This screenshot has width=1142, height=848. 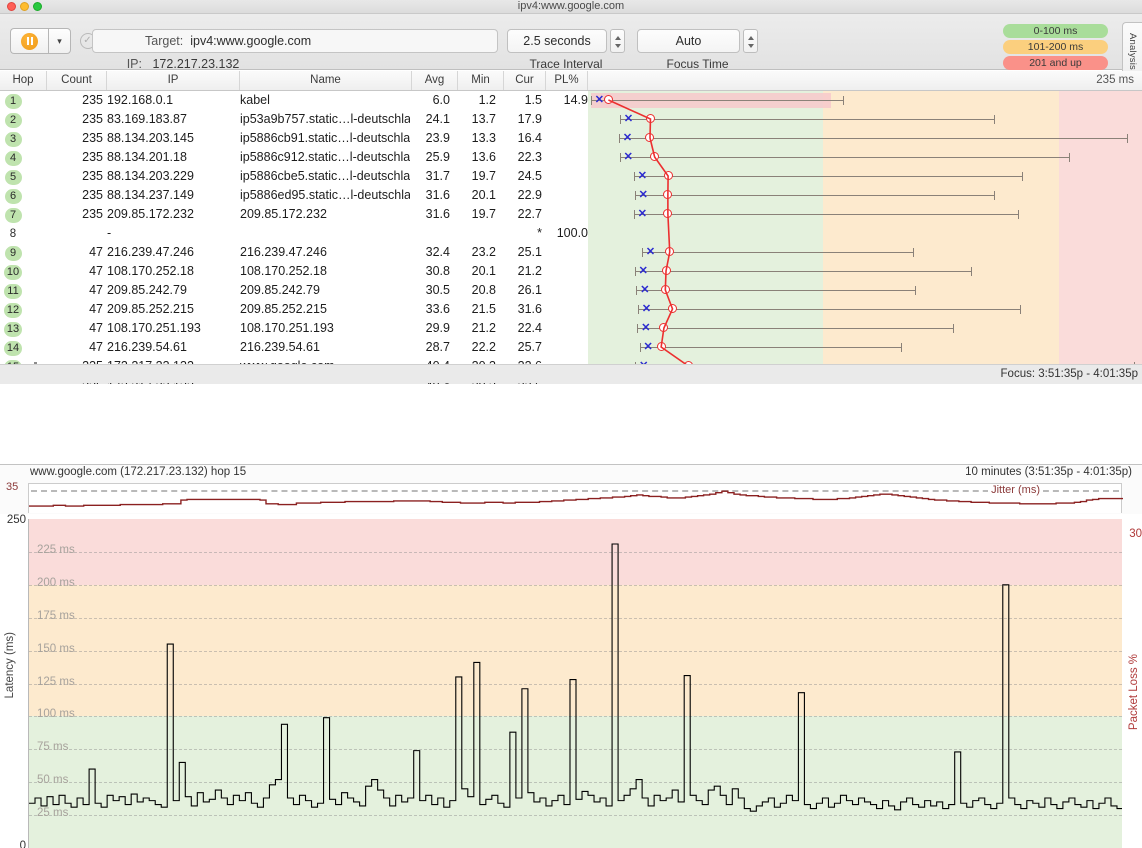 I want to click on hop-number-badge: 4, so click(x=13, y=158).